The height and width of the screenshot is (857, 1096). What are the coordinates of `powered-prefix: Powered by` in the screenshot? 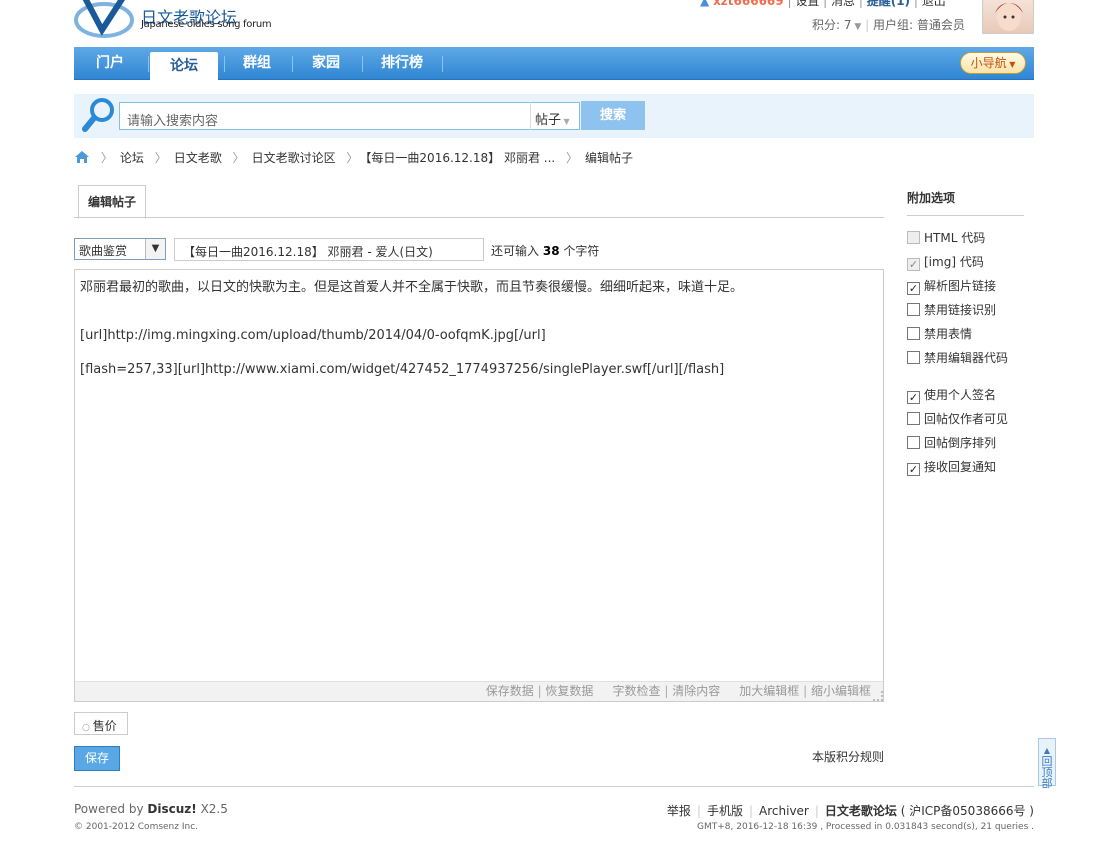 It's located at (109, 809).